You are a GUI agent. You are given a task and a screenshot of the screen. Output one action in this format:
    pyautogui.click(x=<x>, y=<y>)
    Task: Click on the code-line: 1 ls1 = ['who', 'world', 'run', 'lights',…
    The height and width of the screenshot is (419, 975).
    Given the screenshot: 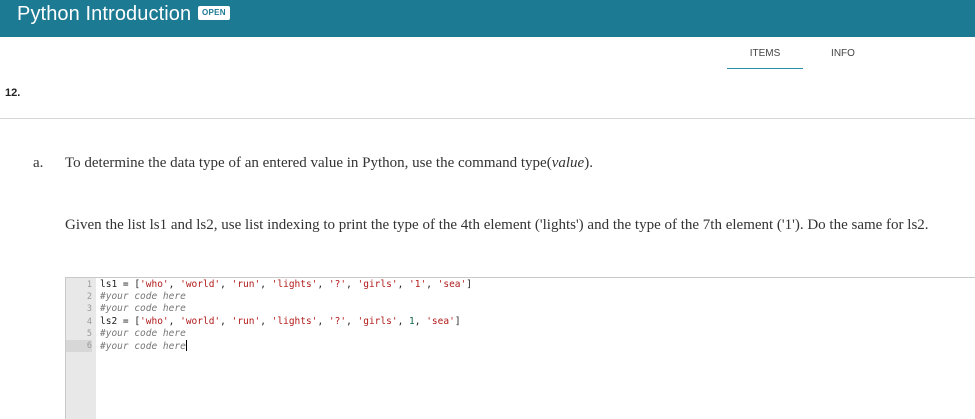 What is the action you would take?
    pyautogui.click(x=516, y=285)
    